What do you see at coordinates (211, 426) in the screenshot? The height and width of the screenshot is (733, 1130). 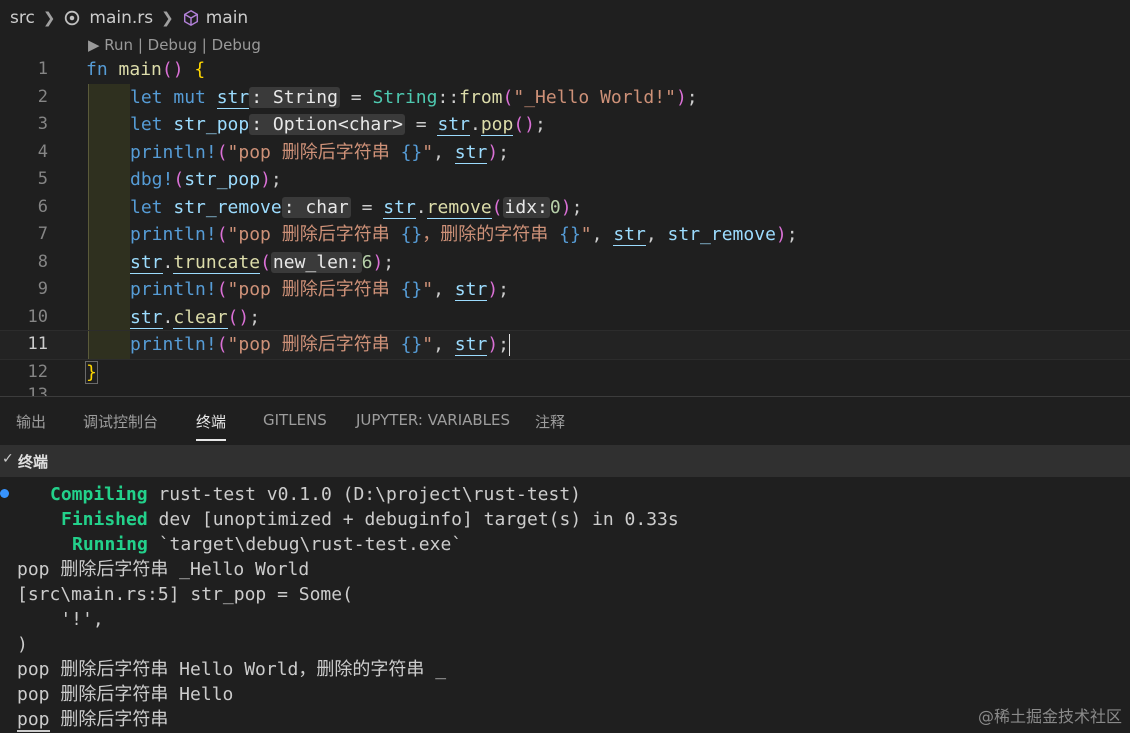 I see `tab-terminal: 终端` at bounding box center [211, 426].